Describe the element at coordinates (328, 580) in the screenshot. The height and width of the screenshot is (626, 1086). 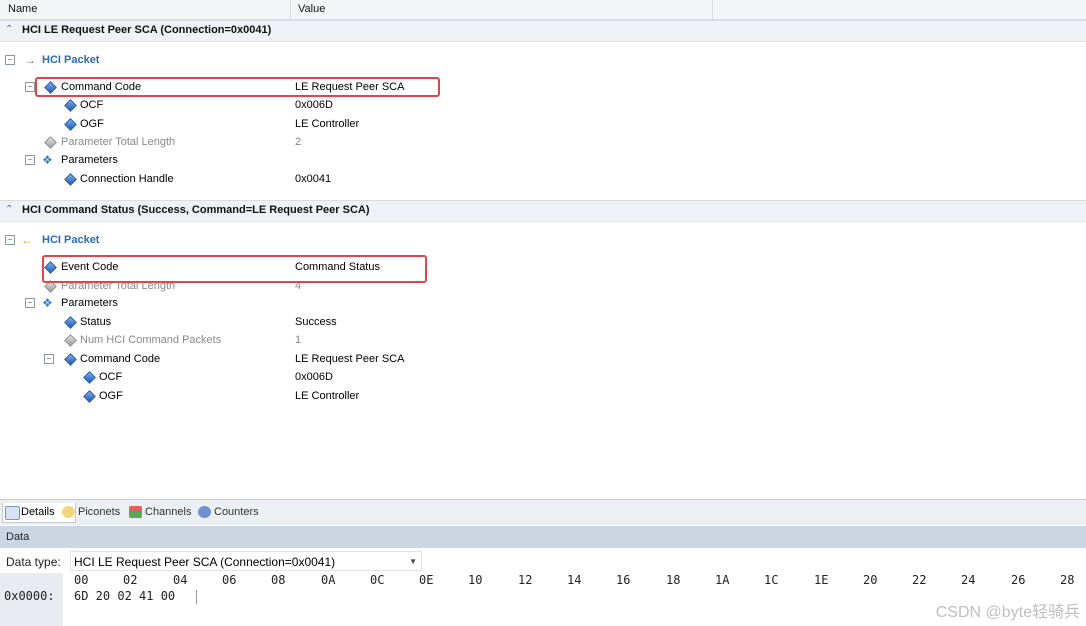
I see `hex-offset-label: 0A` at that location.